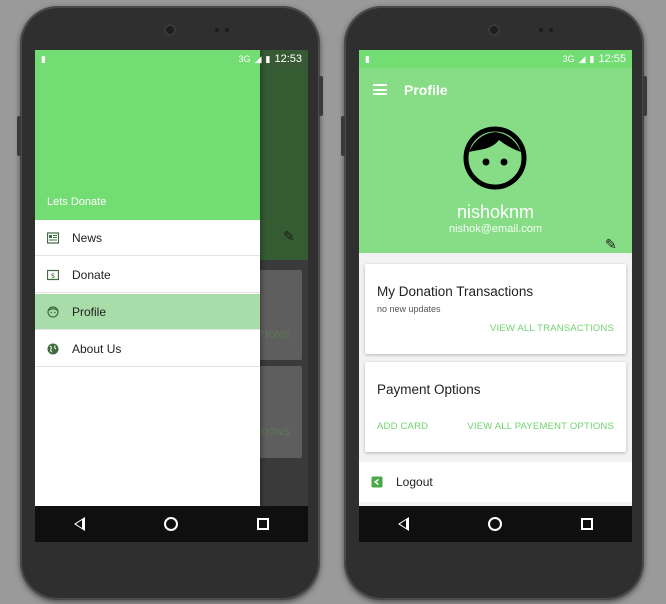  I want to click on profile-email: nishok@email.com, so click(495, 229).